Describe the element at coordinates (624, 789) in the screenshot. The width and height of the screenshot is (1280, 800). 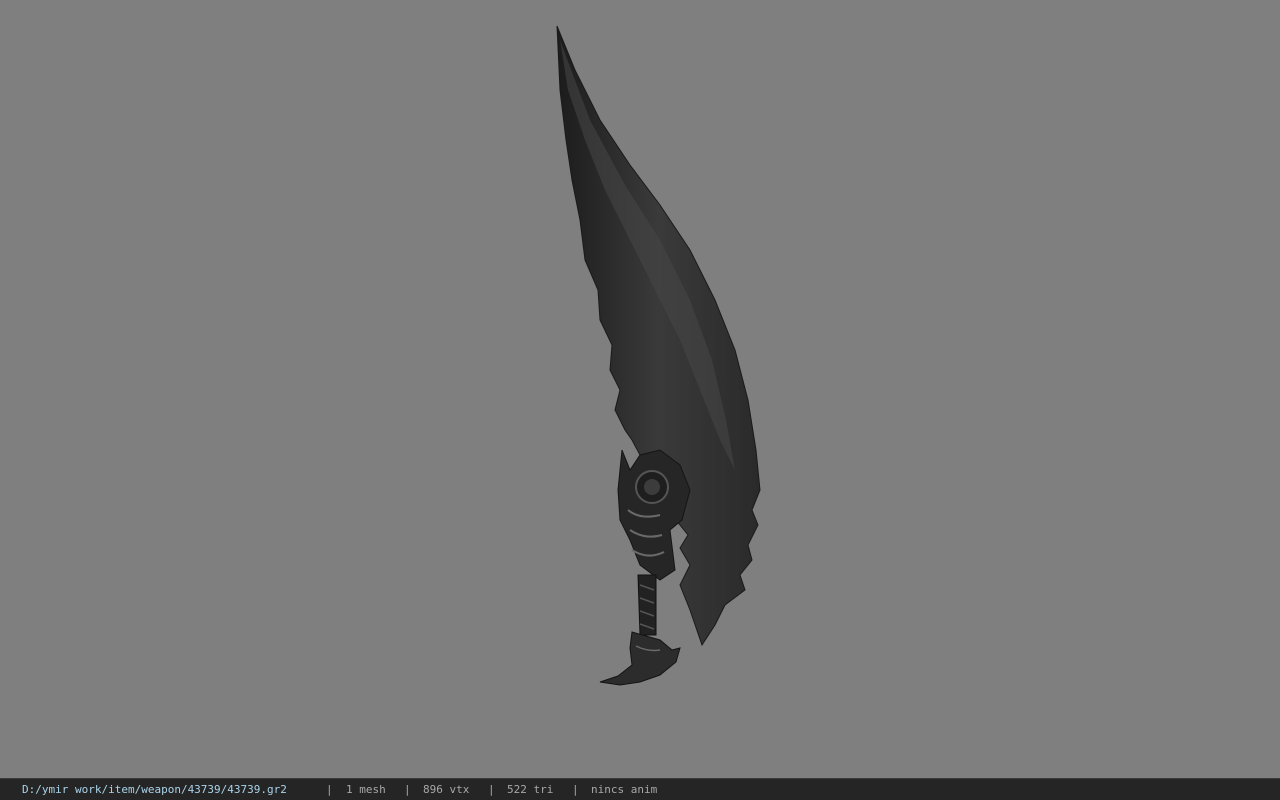
I see `animation-status: nincs anim` at that location.